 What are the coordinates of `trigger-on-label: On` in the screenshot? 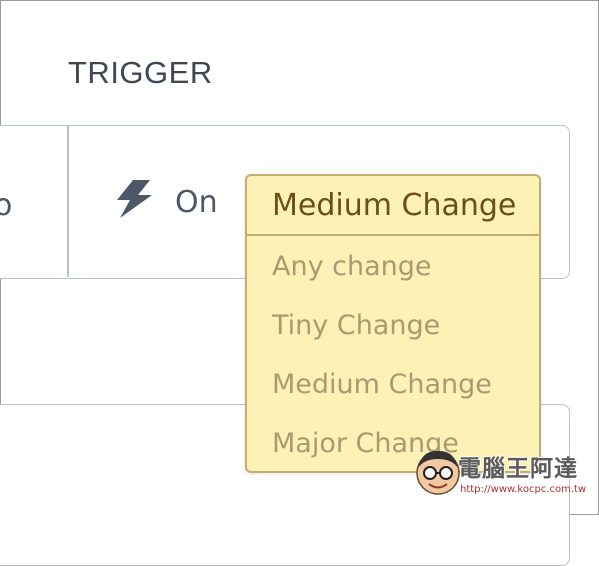 It's located at (196, 202).